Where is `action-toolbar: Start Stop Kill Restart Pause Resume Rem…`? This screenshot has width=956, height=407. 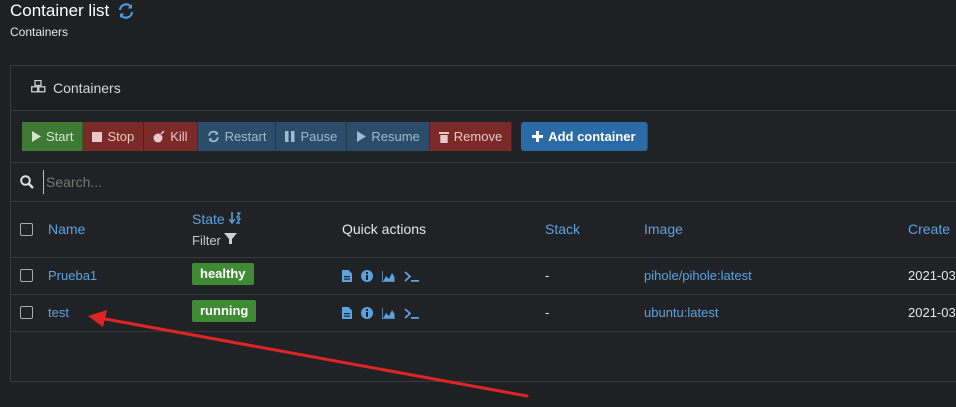
action-toolbar: Start Stop Kill Restart Pause Resume Rem… is located at coordinates (335, 137).